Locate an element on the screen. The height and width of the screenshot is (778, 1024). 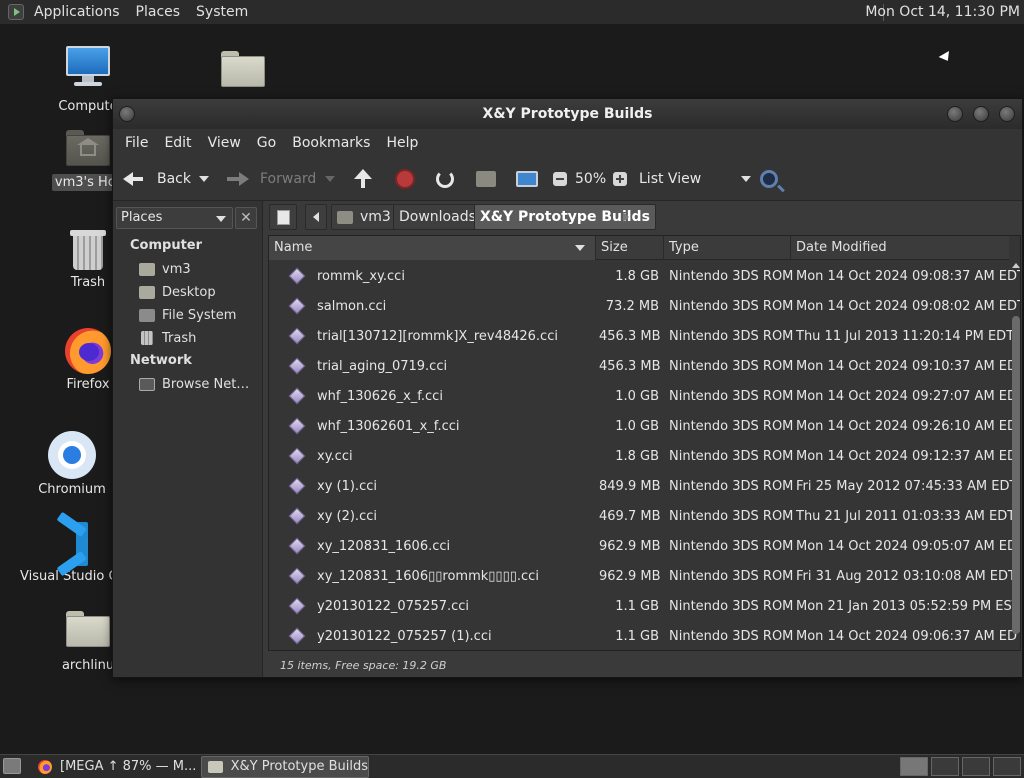
file-name: salmon.cci is located at coordinates (352, 306).